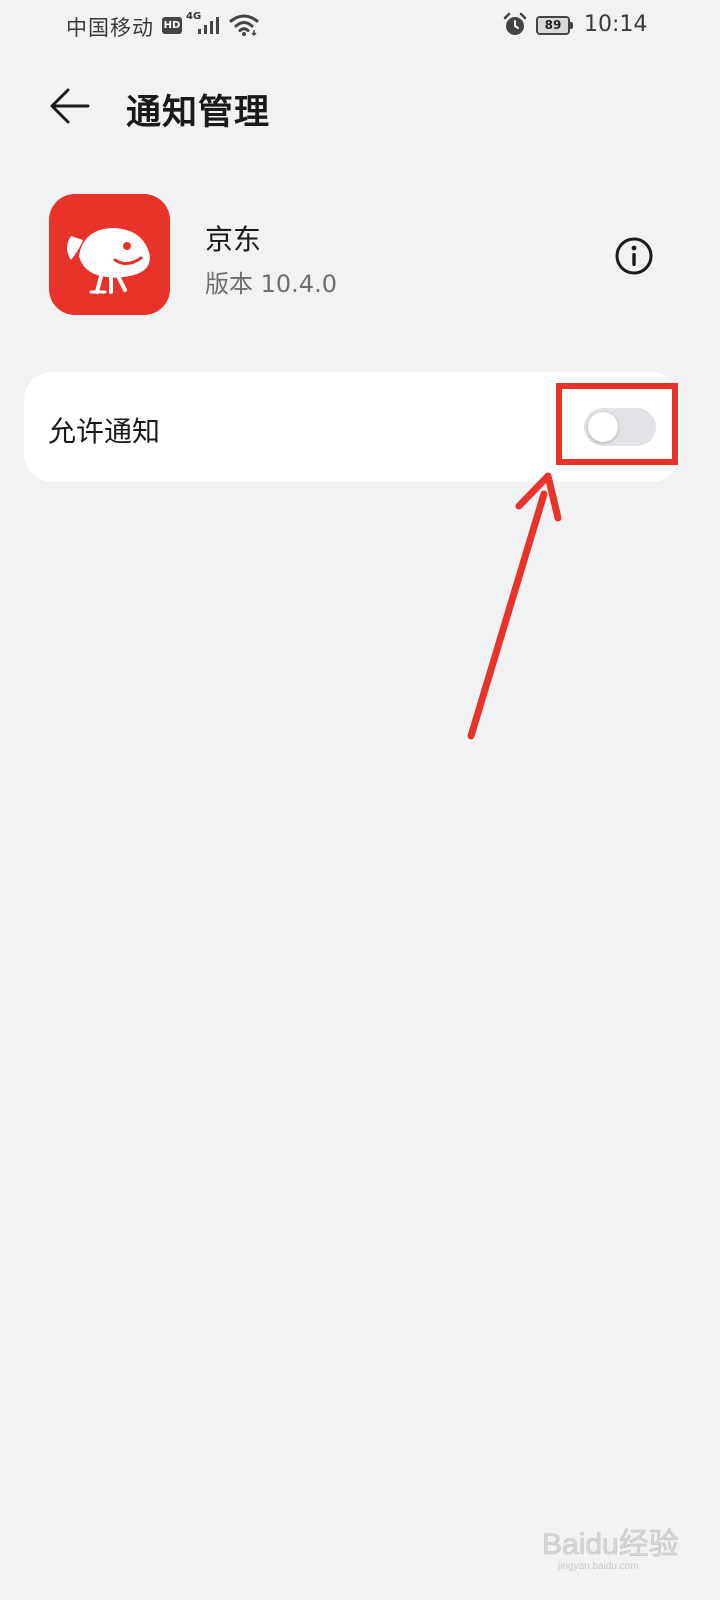  What do you see at coordinates (198, 113) in the screenshot?
I see `page-title: 通知管理` at bounding box center [198, 113].